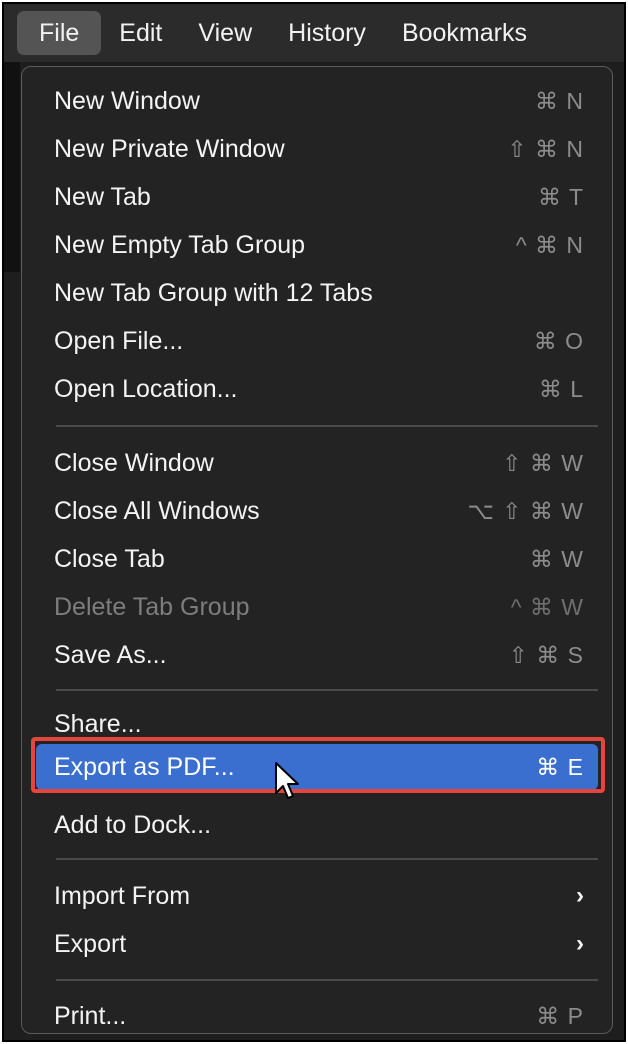 The image size is (628, 1044). I want to click on menu-item-import-from: Import From ›, so click(317, 896).